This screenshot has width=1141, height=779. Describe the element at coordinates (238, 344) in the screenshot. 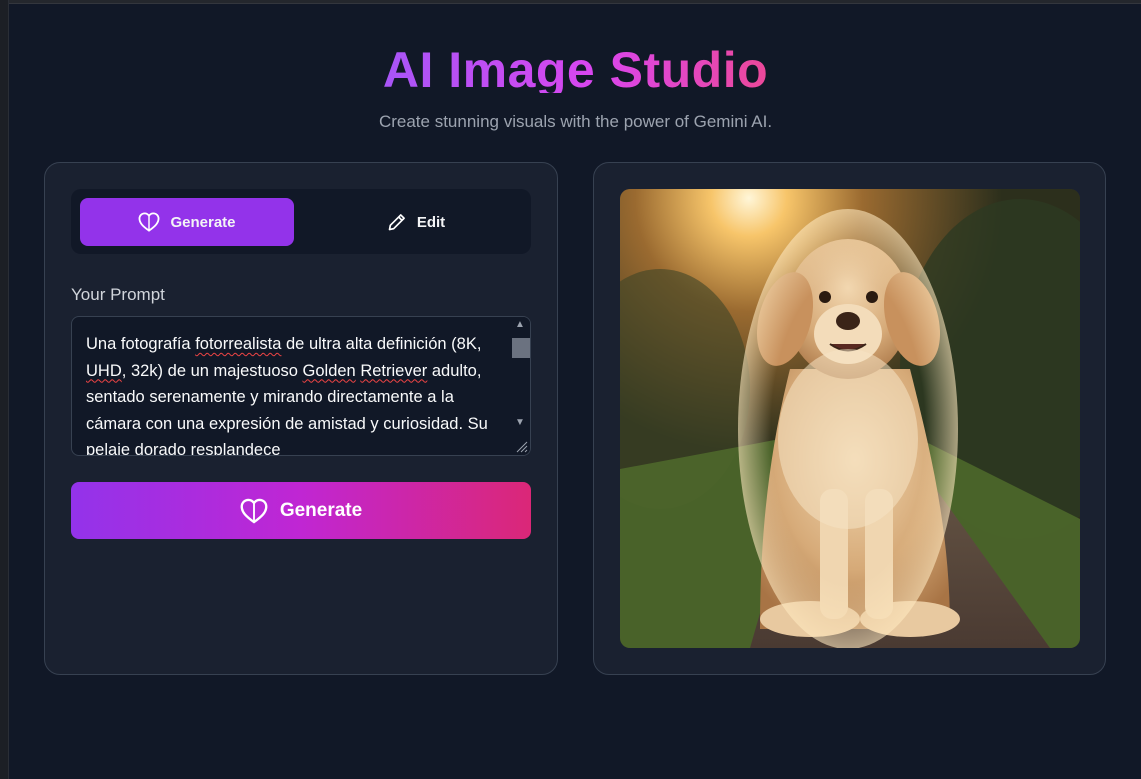

I see `spellcheck-word: fotorrealista` at that location.